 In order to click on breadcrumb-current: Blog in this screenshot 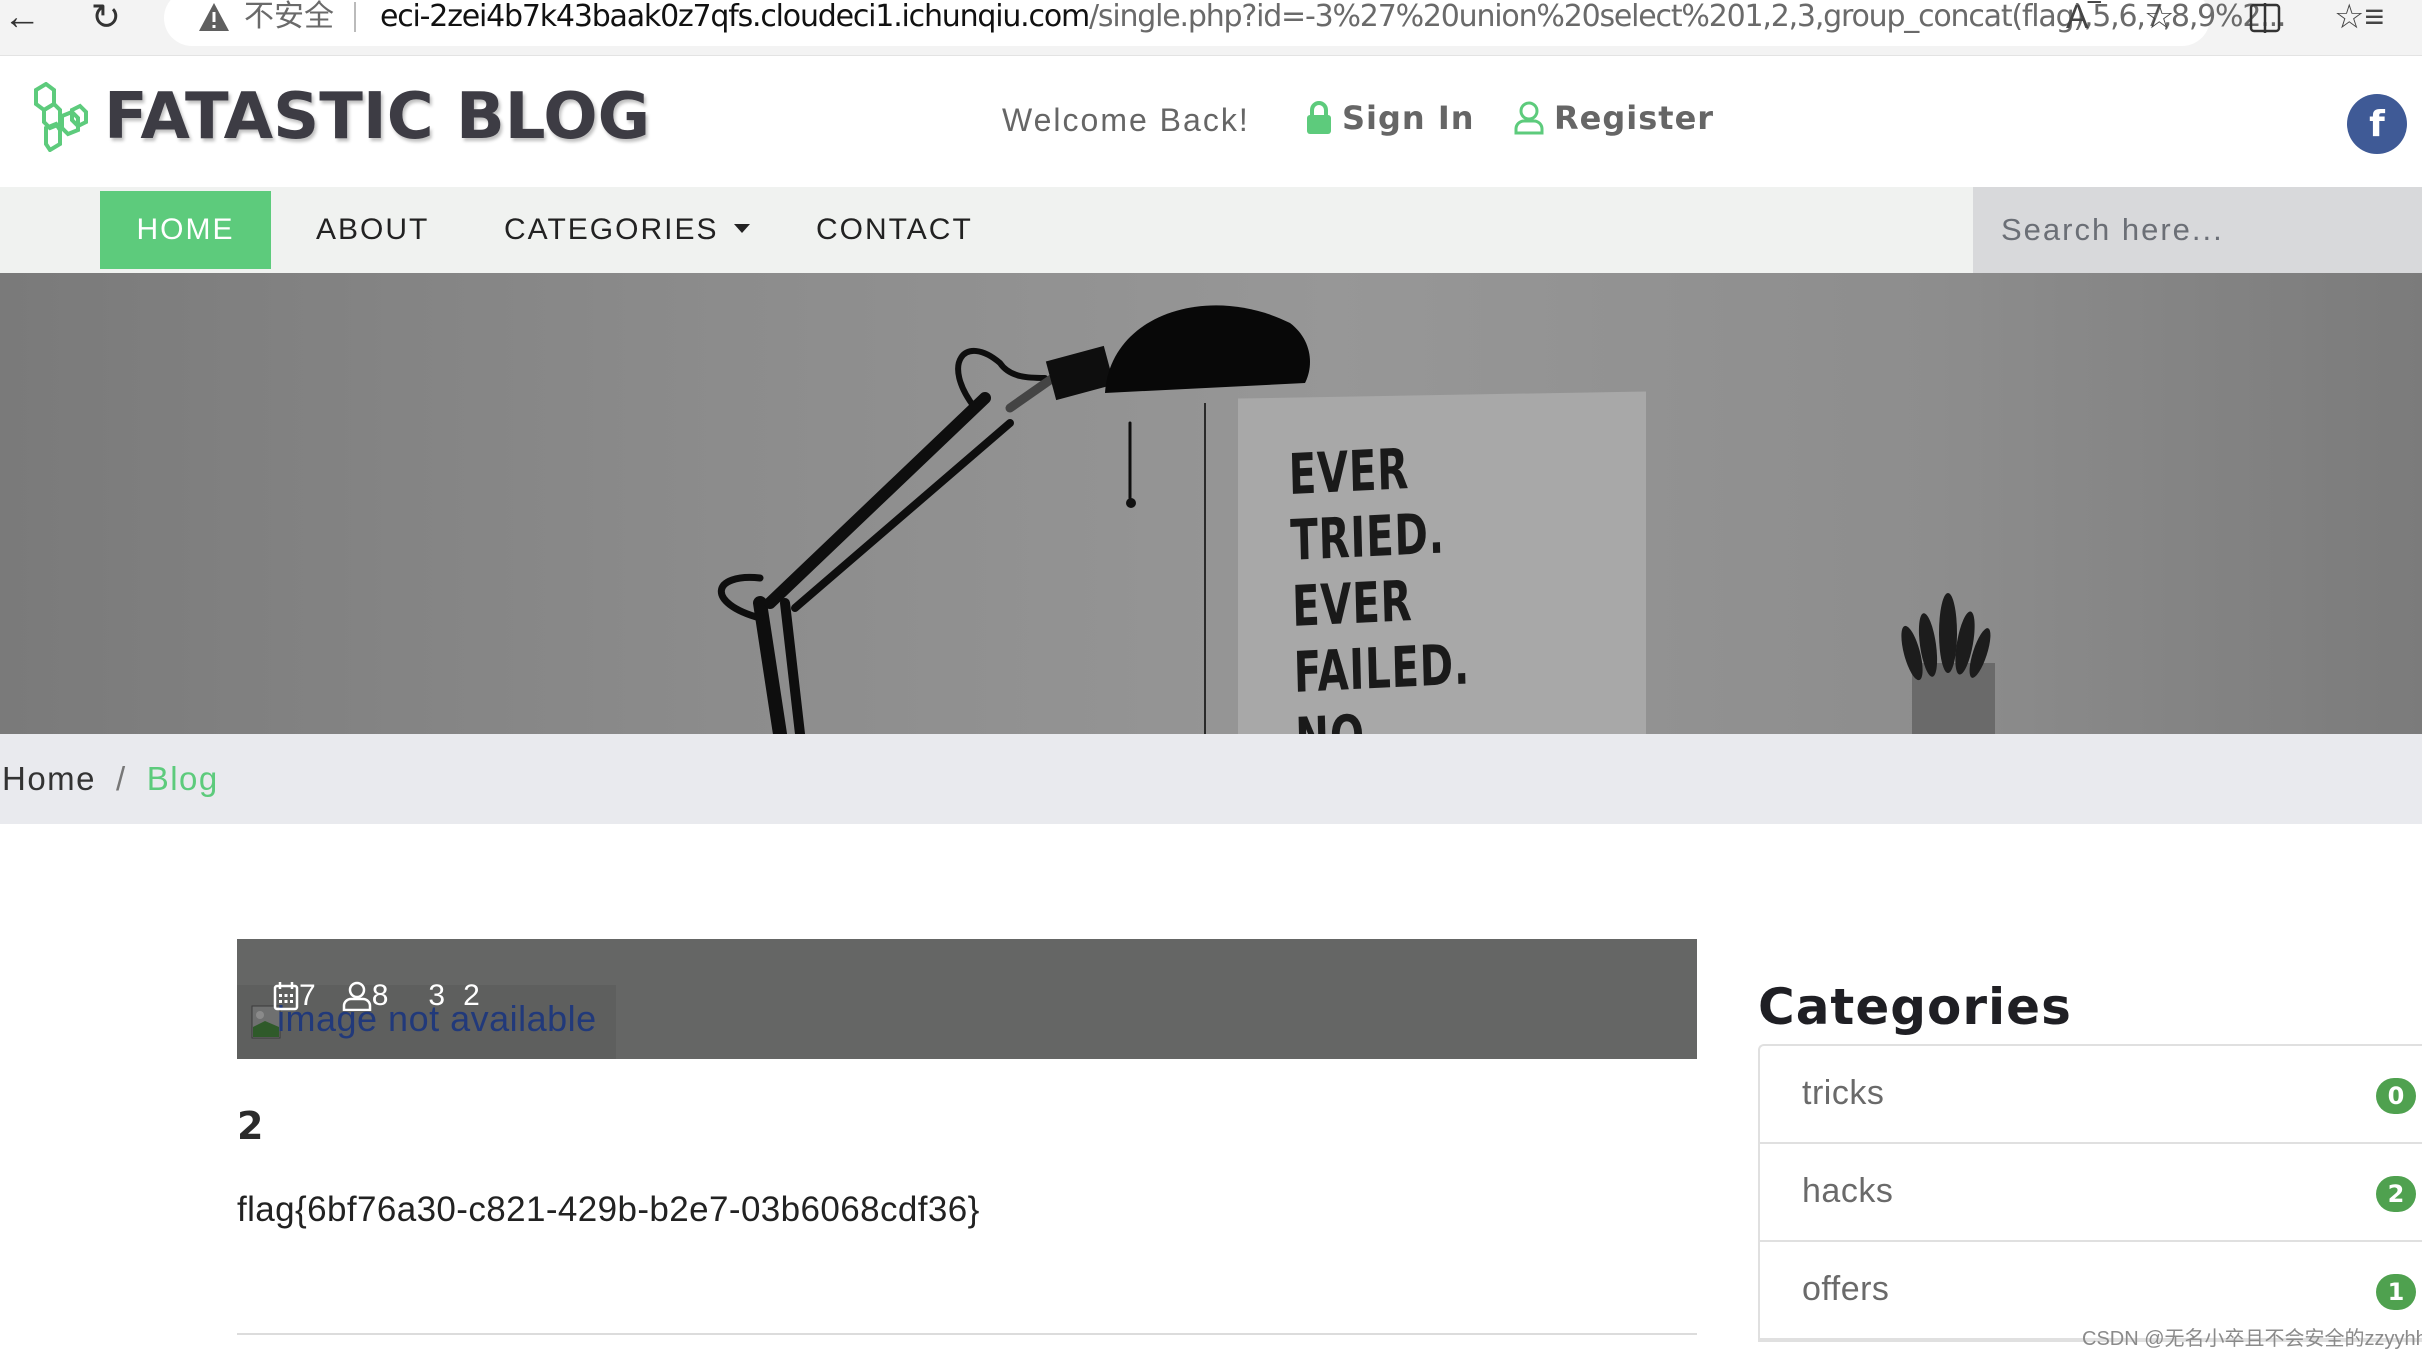, I will do `click(182, 778)`.